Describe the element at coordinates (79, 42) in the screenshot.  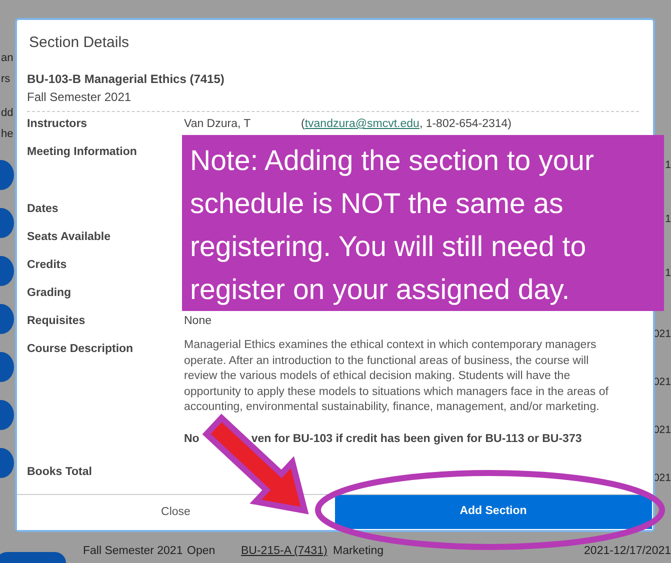
I see `modal-title: Section Details` at that location.